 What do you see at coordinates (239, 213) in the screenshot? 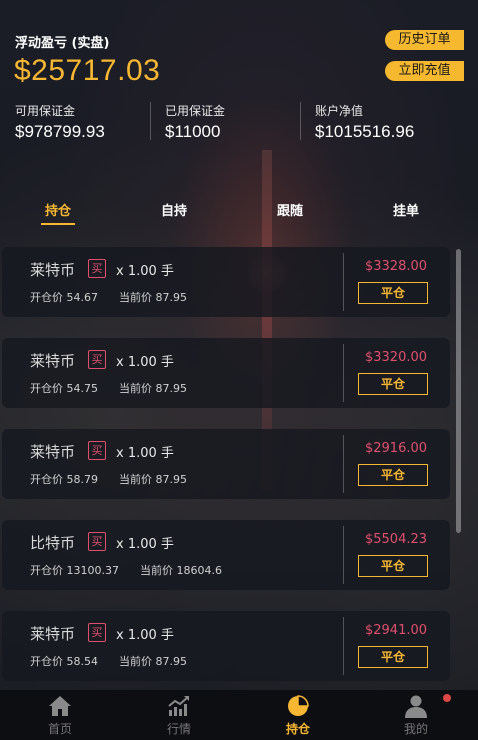
I see `position-tabs: 持仓 自持 跟随 挂单` at bounding box center [239, 213].